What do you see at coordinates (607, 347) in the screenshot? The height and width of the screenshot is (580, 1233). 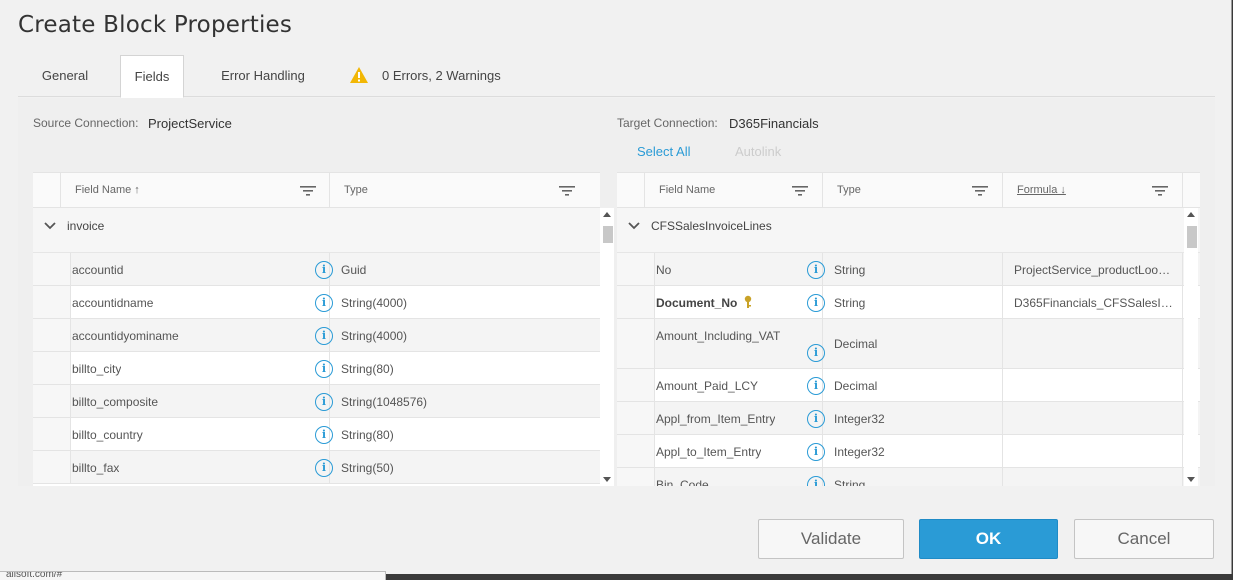 I see `source-scrollbar` at bounding box center [607, 347].